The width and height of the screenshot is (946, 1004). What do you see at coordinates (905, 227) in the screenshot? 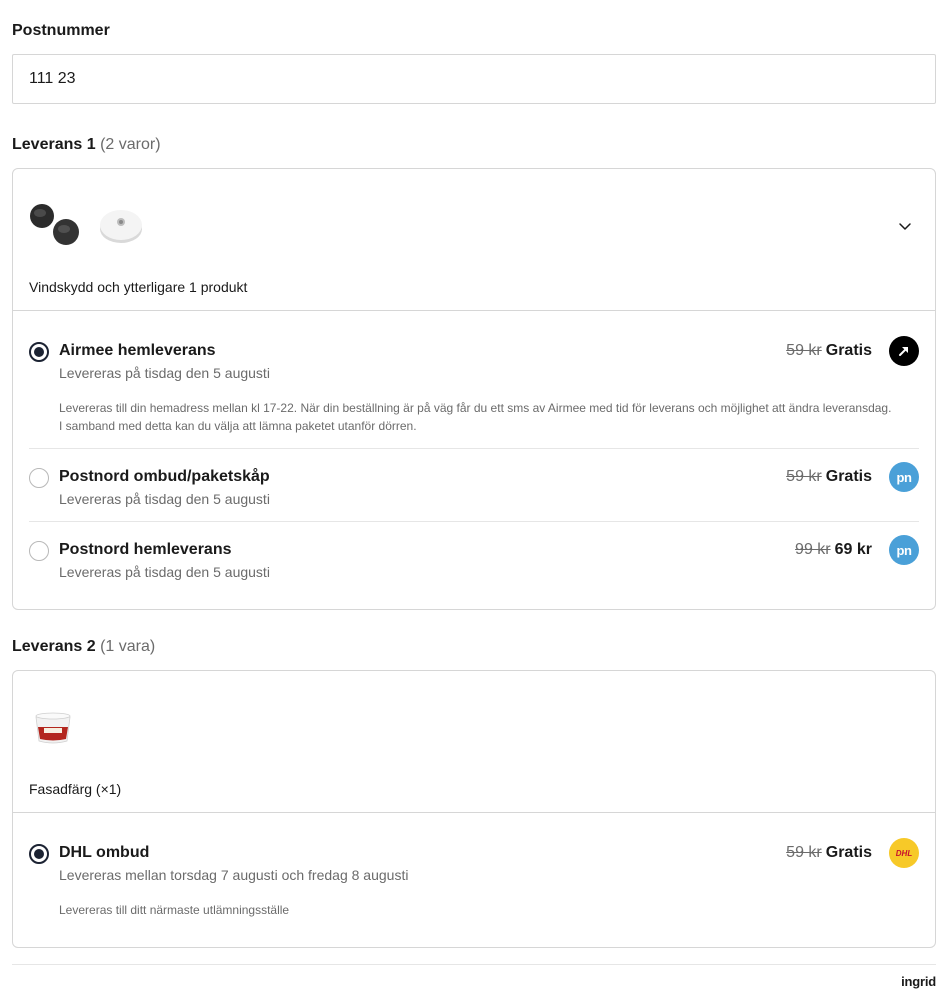
I see `chevron-down-icon` at bounding box center [905, 227].